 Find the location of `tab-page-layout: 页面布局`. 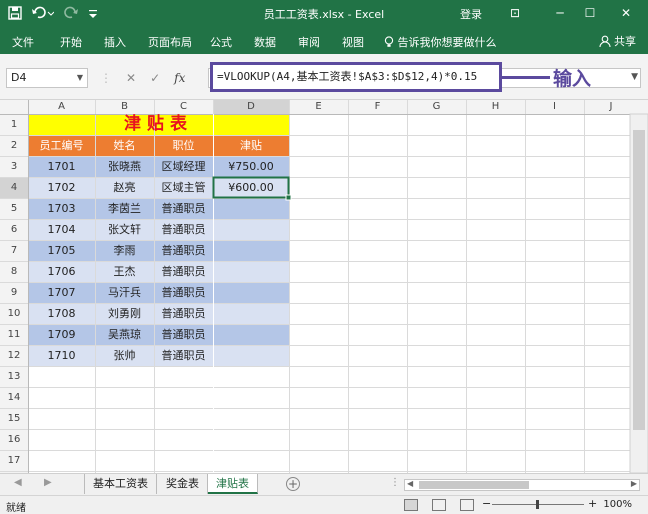

tab-page-layout: 页面布局 is located at coordinates (170, 42).